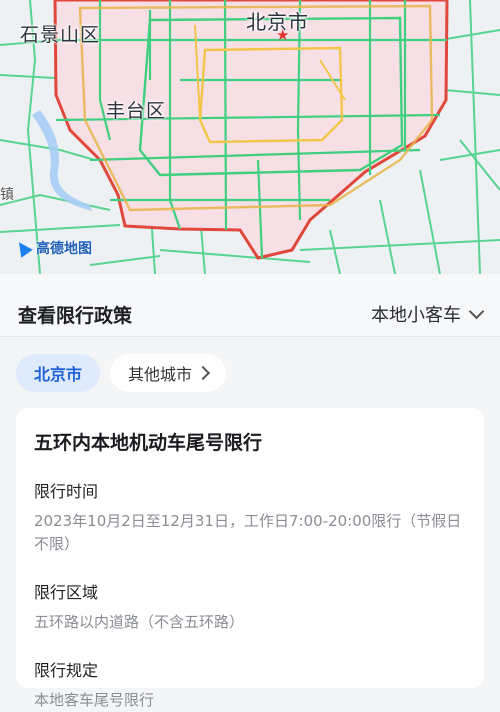  What do you see at coordinates (7, 195) in the screenshot?
I see `map-label-edge: 镇` at bounding box center [7, 195].